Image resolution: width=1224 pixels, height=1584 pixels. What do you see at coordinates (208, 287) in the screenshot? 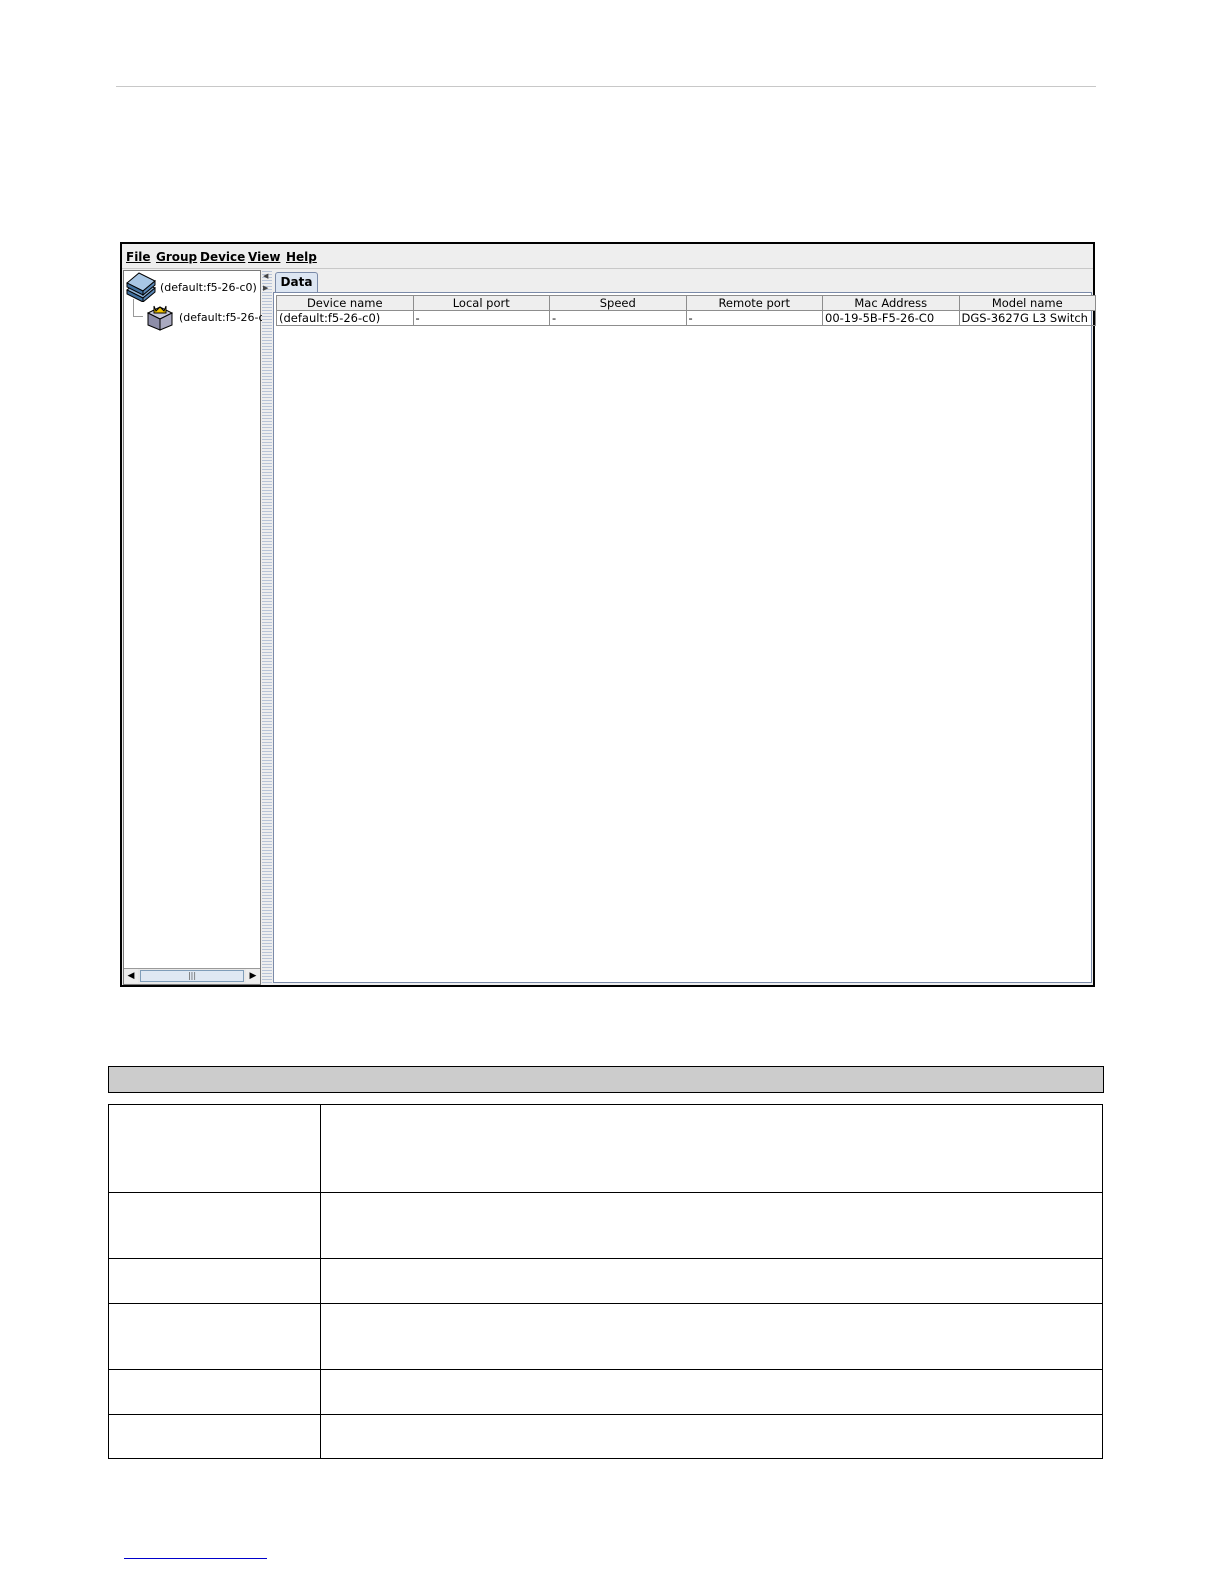
I see `tree-node-root-label: (default:f5-26-c0)` at bounding box center [208, 287].